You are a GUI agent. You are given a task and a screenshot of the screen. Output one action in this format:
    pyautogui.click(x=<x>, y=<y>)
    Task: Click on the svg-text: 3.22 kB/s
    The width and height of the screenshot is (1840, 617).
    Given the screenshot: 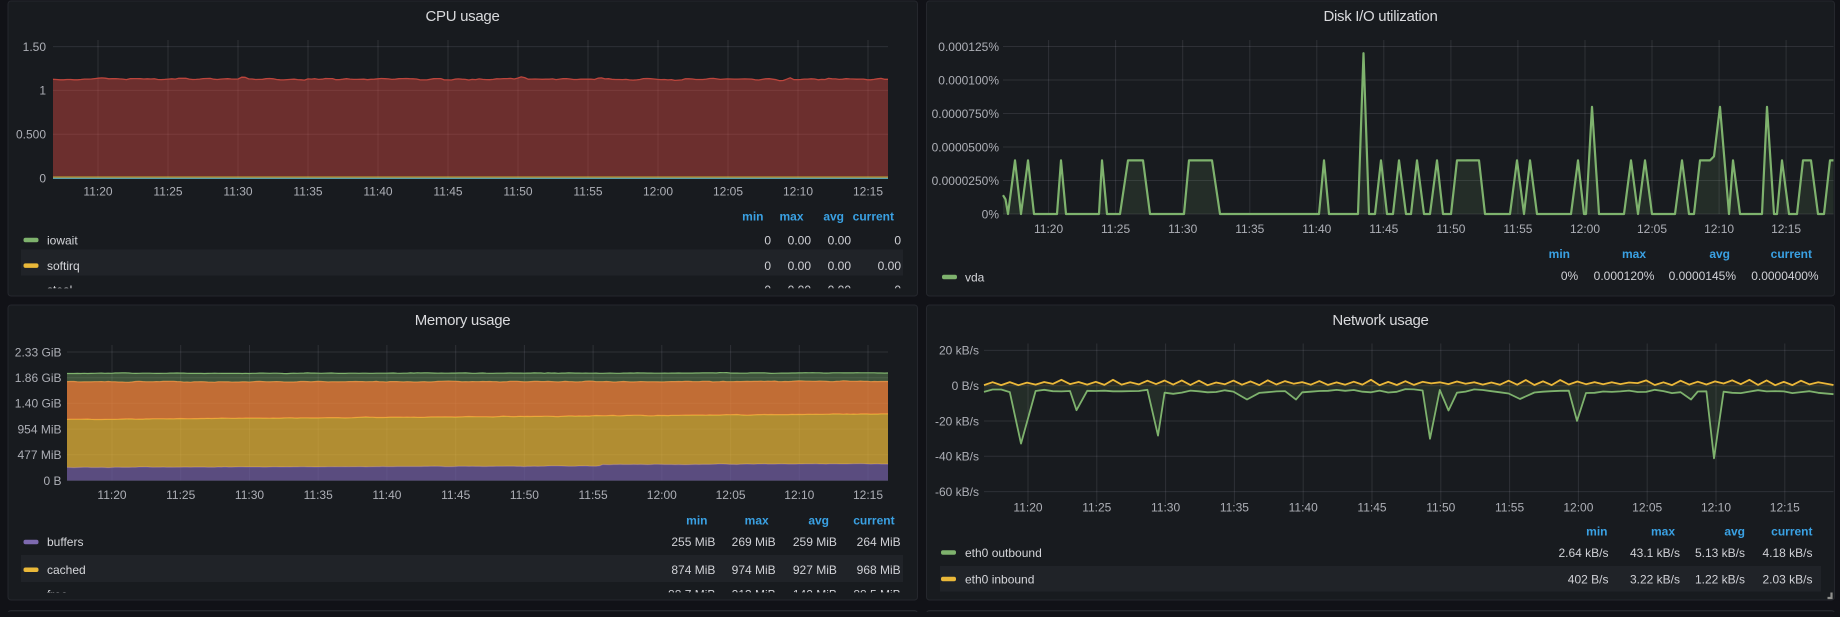 What is the action you would take?
    pyautogui.click(x=1655, y=579)
    